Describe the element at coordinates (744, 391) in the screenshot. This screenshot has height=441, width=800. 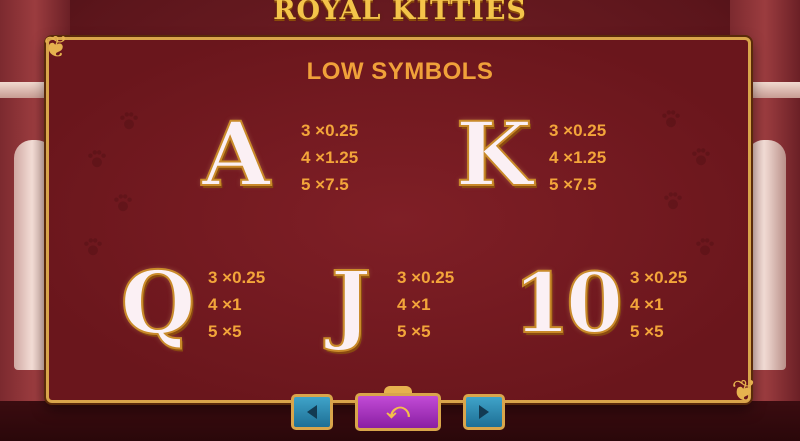
I see `corner-ornament-icon: ❦` at that location.